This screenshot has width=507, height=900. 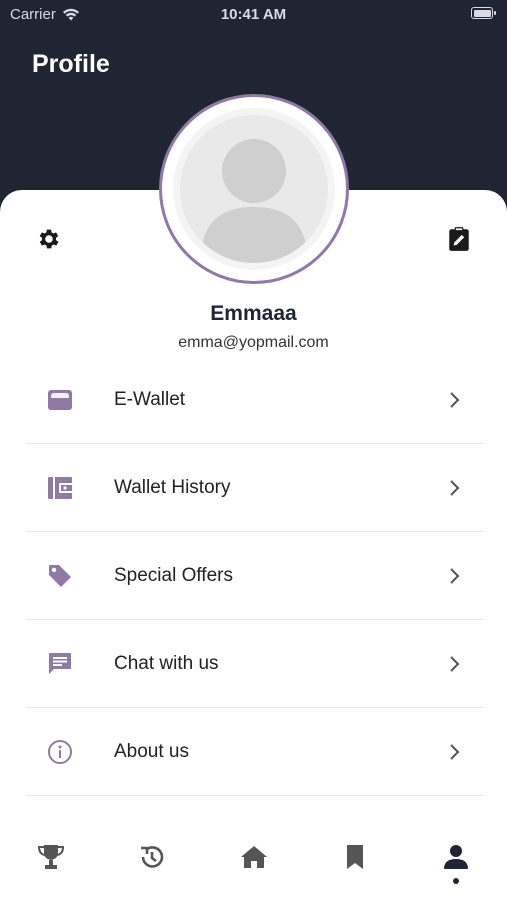 What do you see at coordinates (49, 239) in the screenshot?
I see `gear-icon` at bounding box center [49, 239].